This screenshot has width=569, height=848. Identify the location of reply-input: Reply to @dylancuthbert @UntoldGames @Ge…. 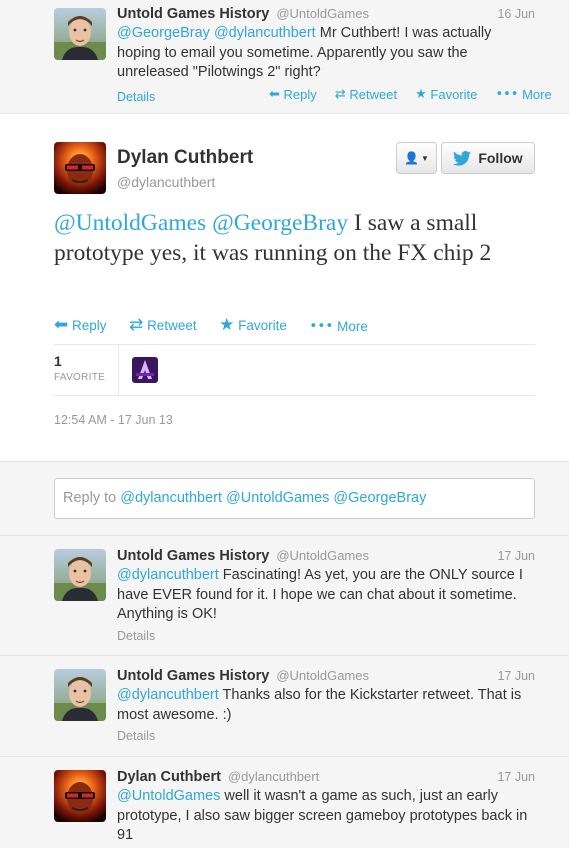
(294, 498).